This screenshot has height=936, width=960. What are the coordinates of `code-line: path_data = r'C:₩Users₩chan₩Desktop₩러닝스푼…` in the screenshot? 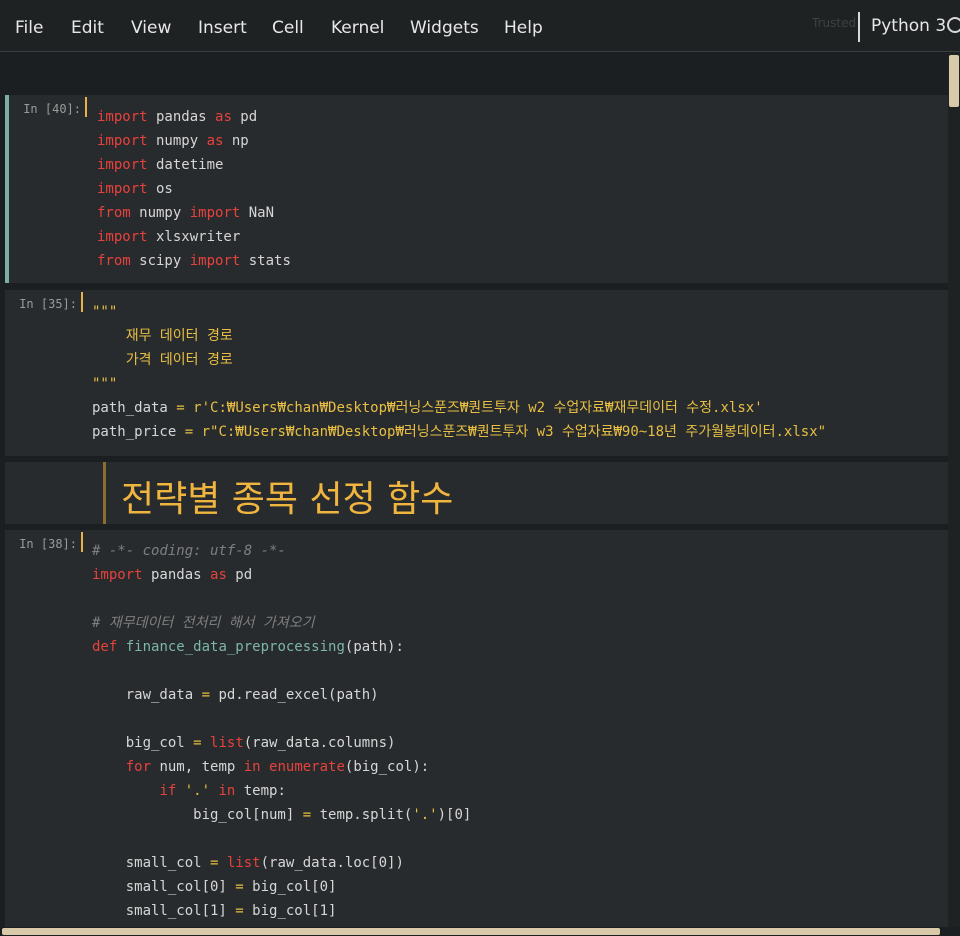 It's located at (459, 408).